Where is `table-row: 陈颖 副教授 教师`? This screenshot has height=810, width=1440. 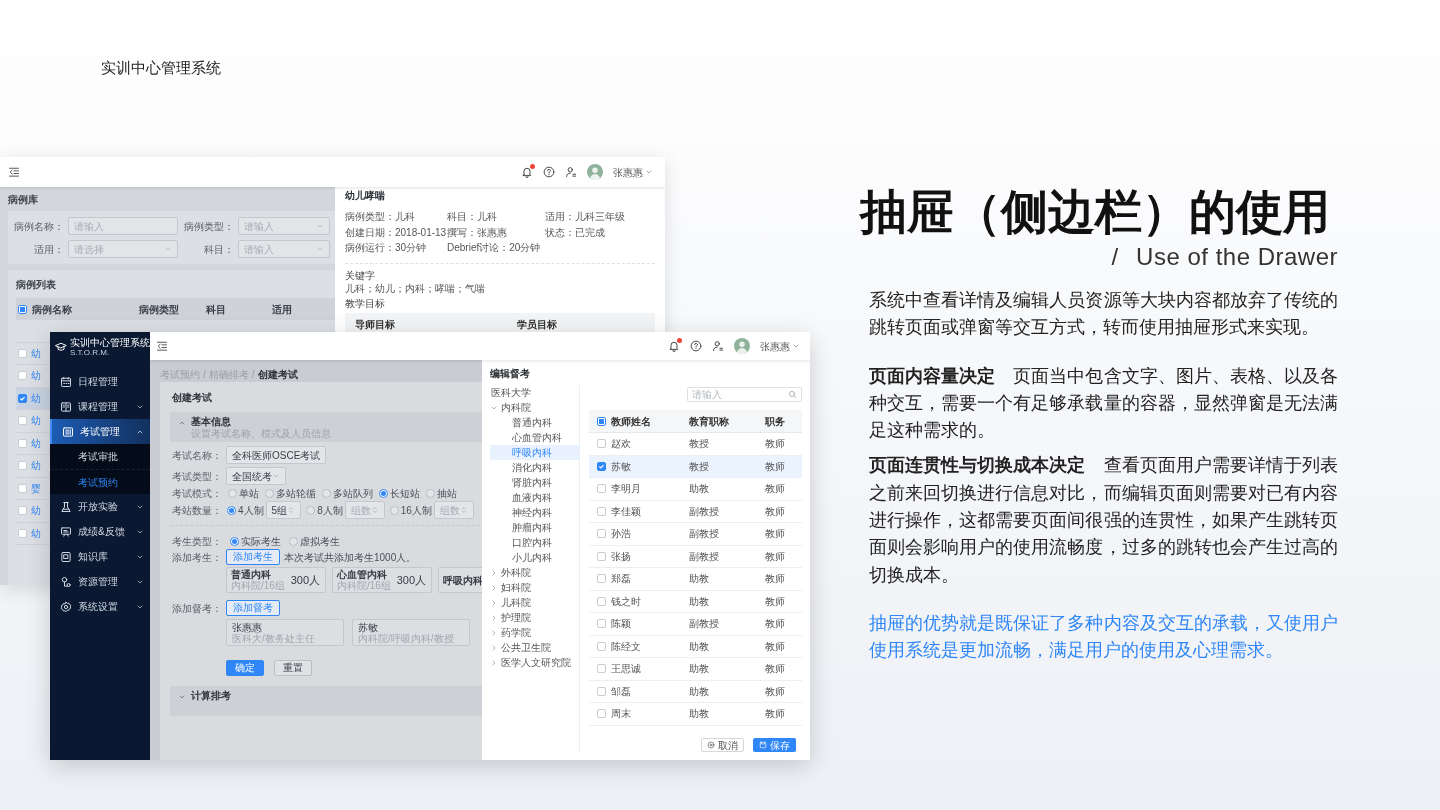 table-row: 陈颖 副教授 教师 is located at coordinates (695, 624).